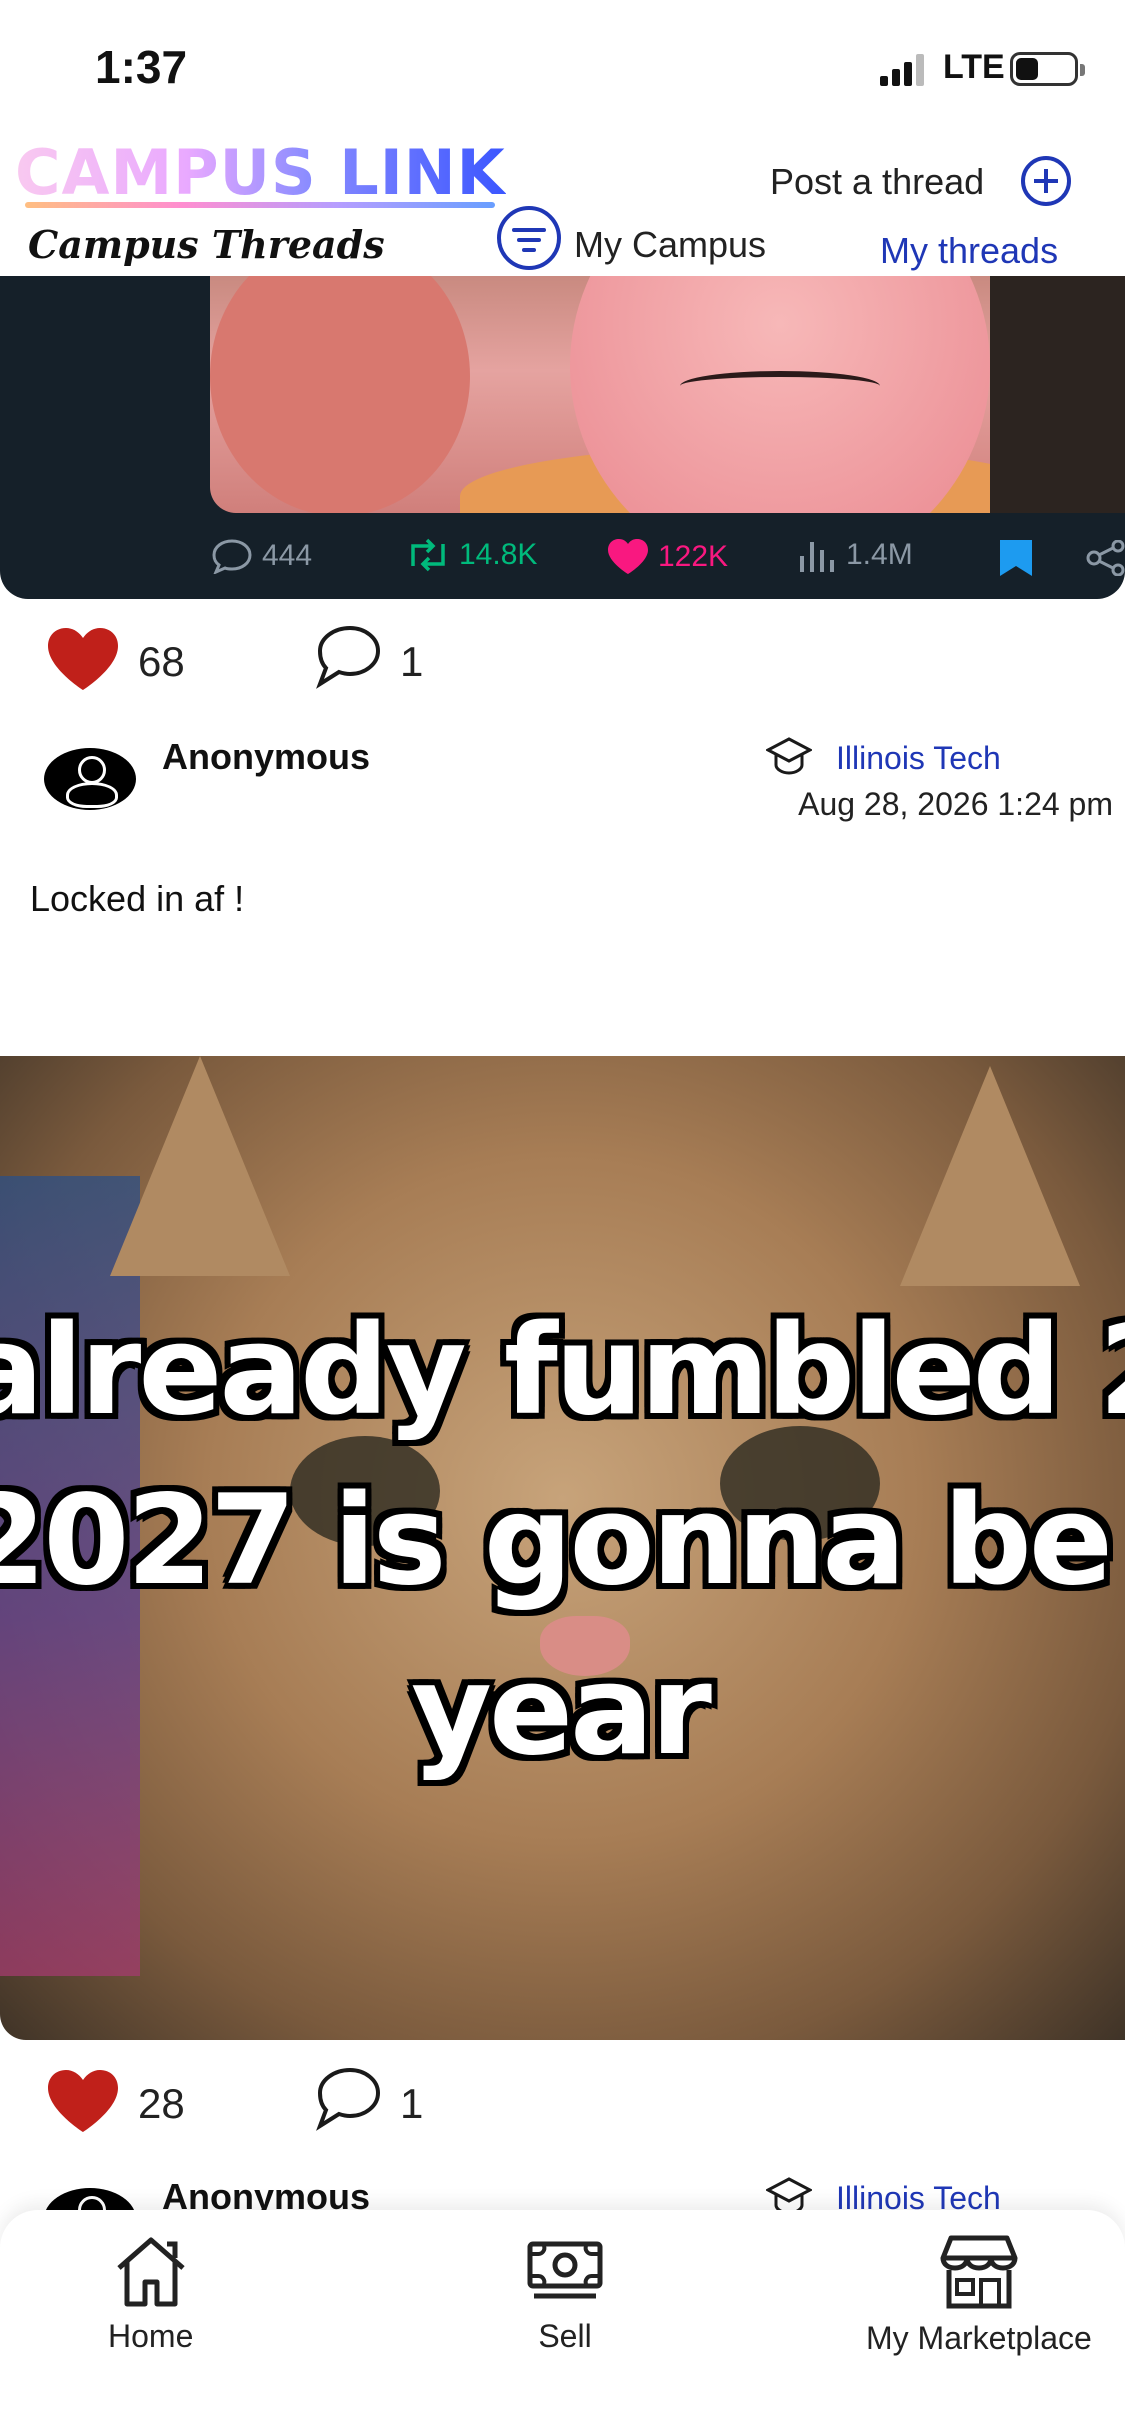 The width and height of the screenshot is (1125, 2436). Describe the element at coordinates (562, 2188) in the screenshot. I see `post-header: Anonymous Illinois Tech` at that location.